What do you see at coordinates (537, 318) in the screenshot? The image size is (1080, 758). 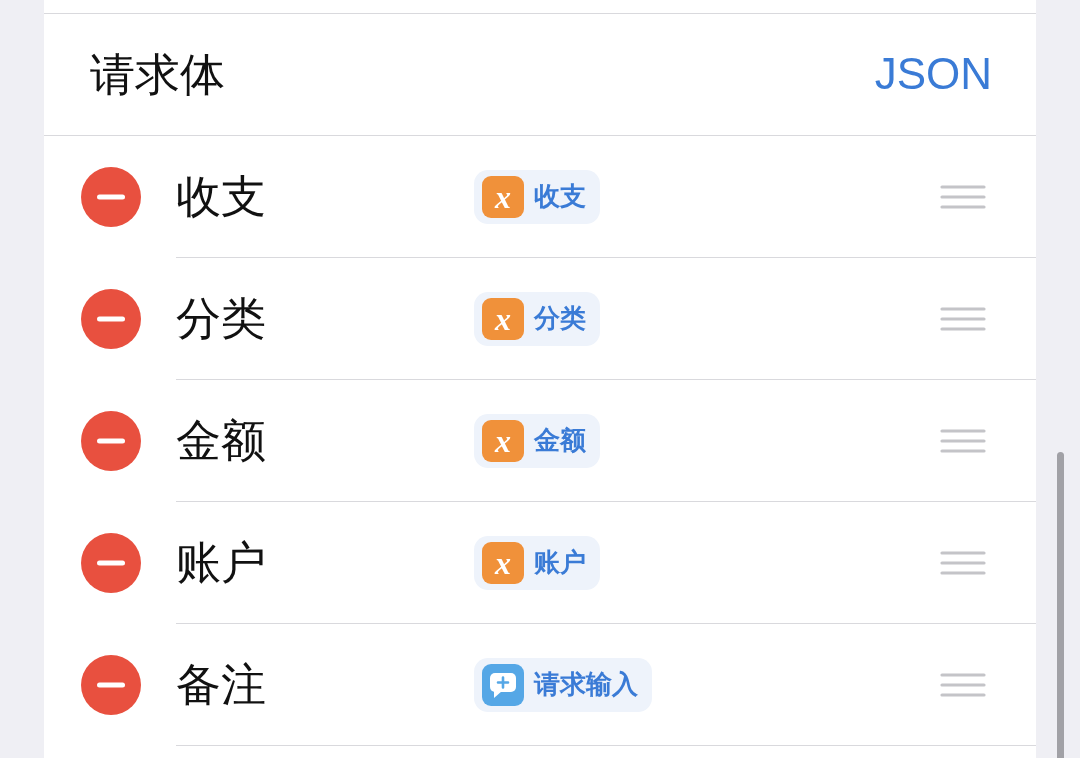 I see `variable-chip: x 分类` at bounding box center [537, 318].